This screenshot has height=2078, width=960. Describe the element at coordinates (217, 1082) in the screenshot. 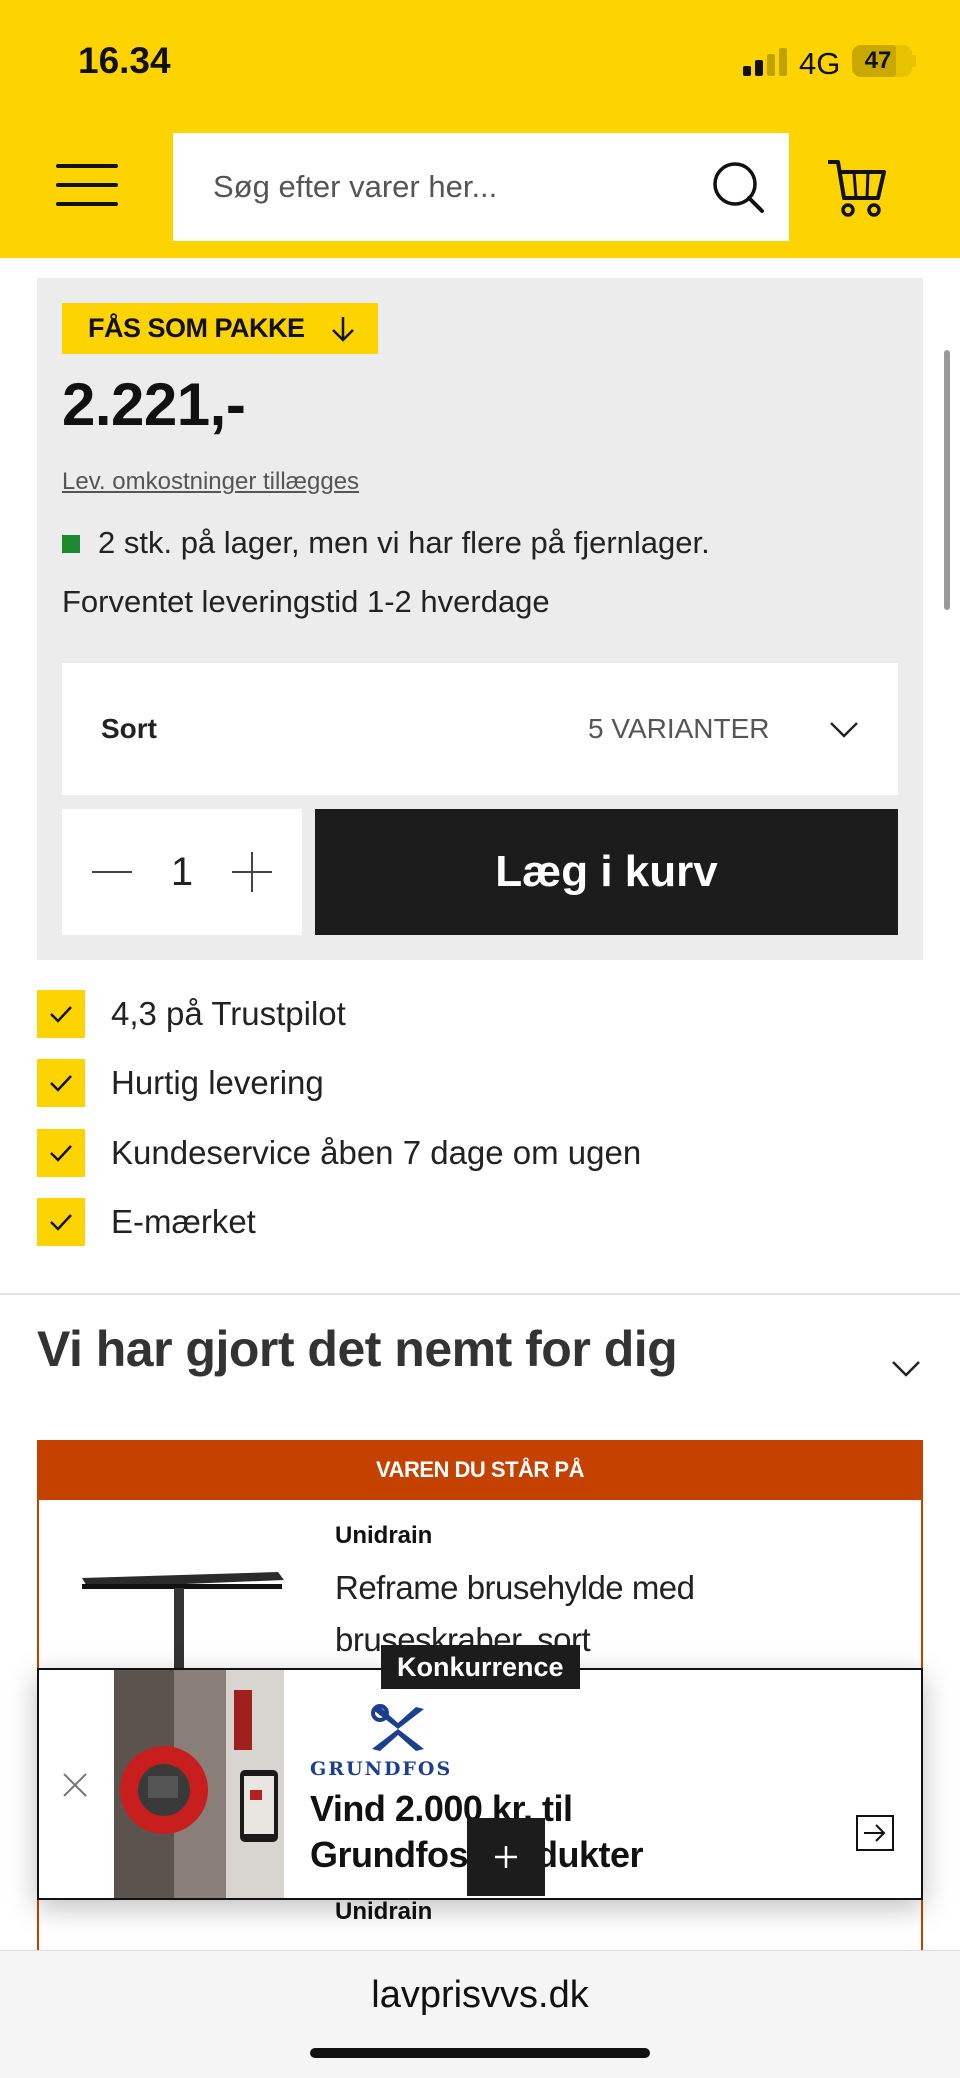

I see `usp-text: Hurtig levering` at that location.